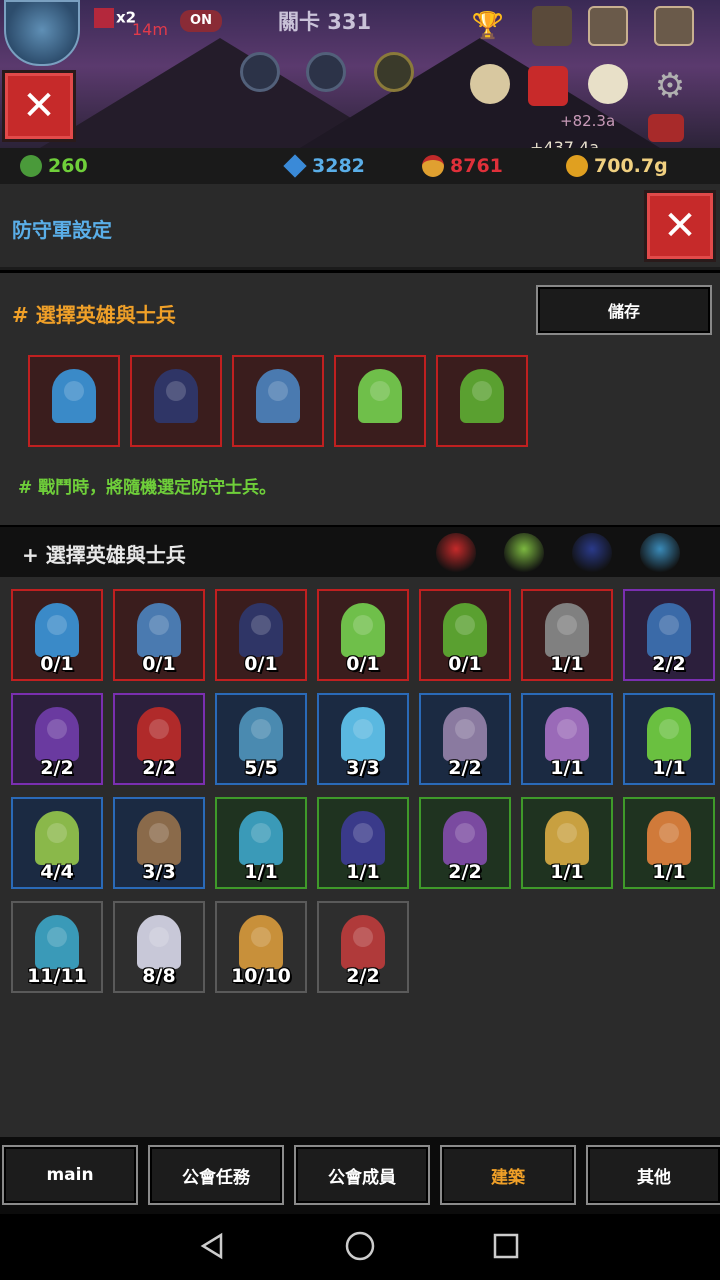 The image size is (720, 1280). I want to click on stage-label: 關卡 331, so click(325, 22).